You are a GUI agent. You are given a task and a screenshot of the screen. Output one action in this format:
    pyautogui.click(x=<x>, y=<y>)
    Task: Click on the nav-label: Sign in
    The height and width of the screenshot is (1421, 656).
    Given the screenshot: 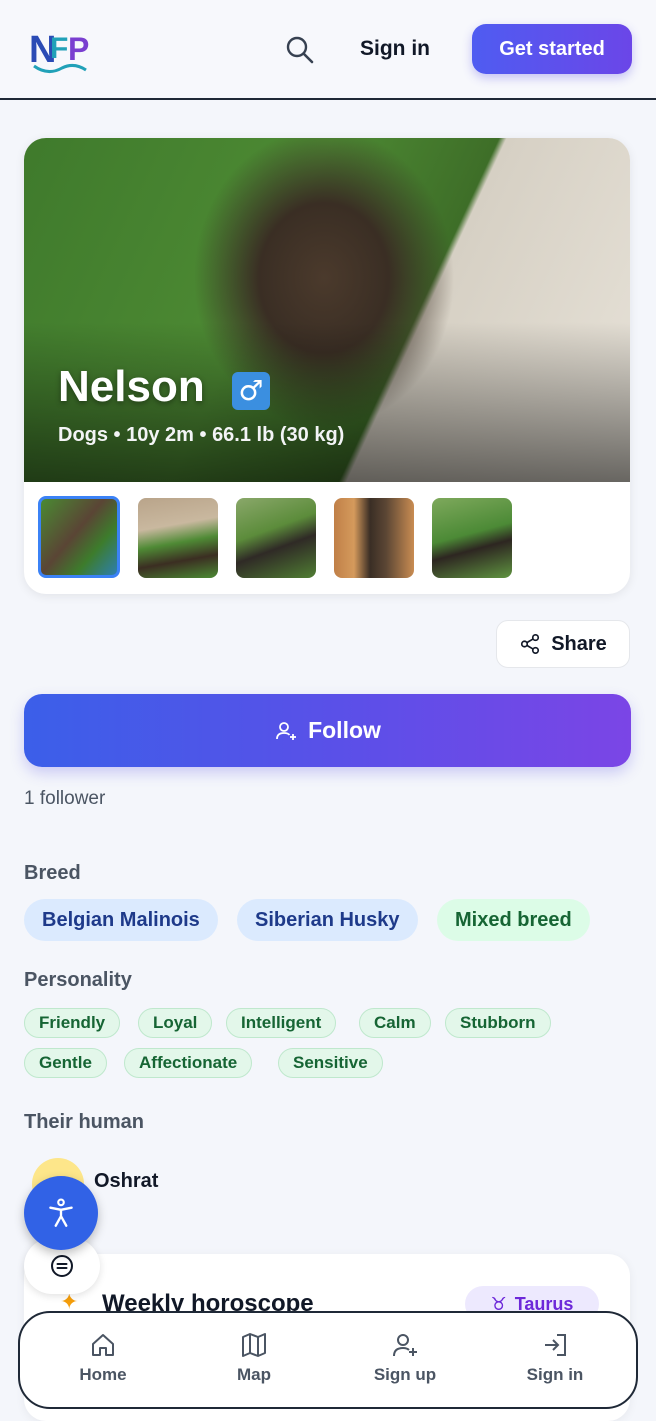 What is the action you would take?
    pyautogui.click(x=555, y=1374)
    